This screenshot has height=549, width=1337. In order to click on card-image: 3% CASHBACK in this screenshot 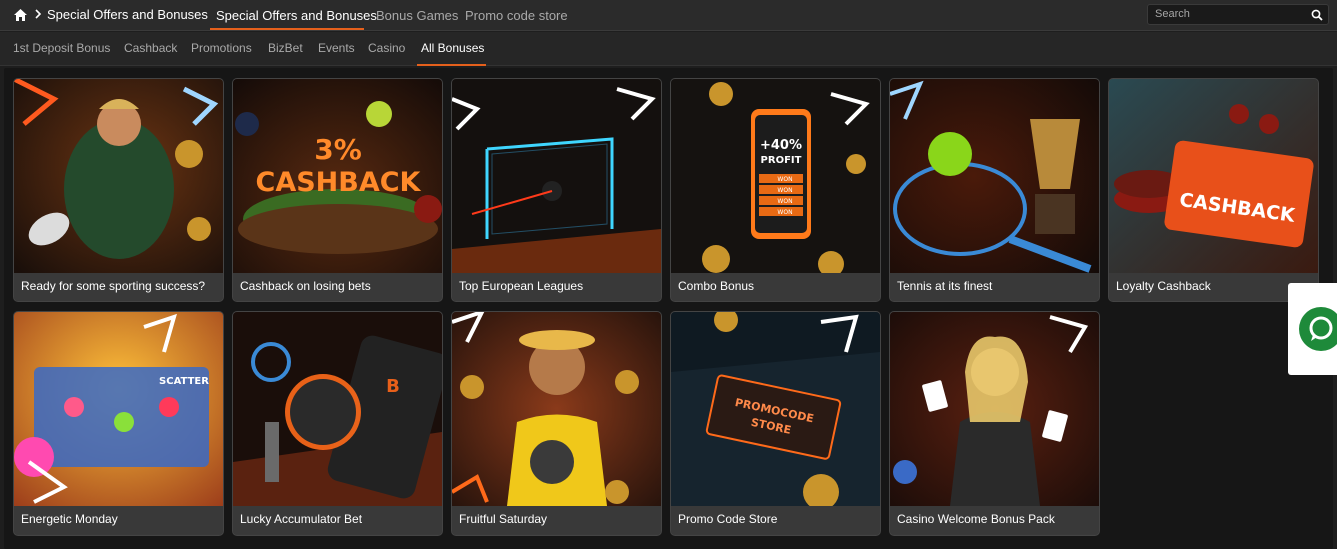, I will do `click(337, 176)`.